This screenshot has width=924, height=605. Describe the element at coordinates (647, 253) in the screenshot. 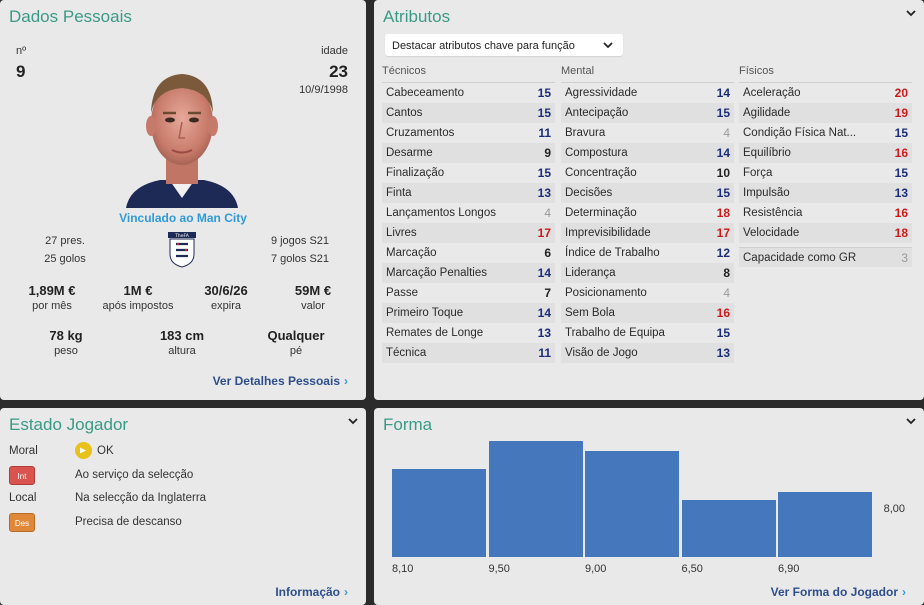

I see `attribute-row: Índice de Trabalho 12` at that location.